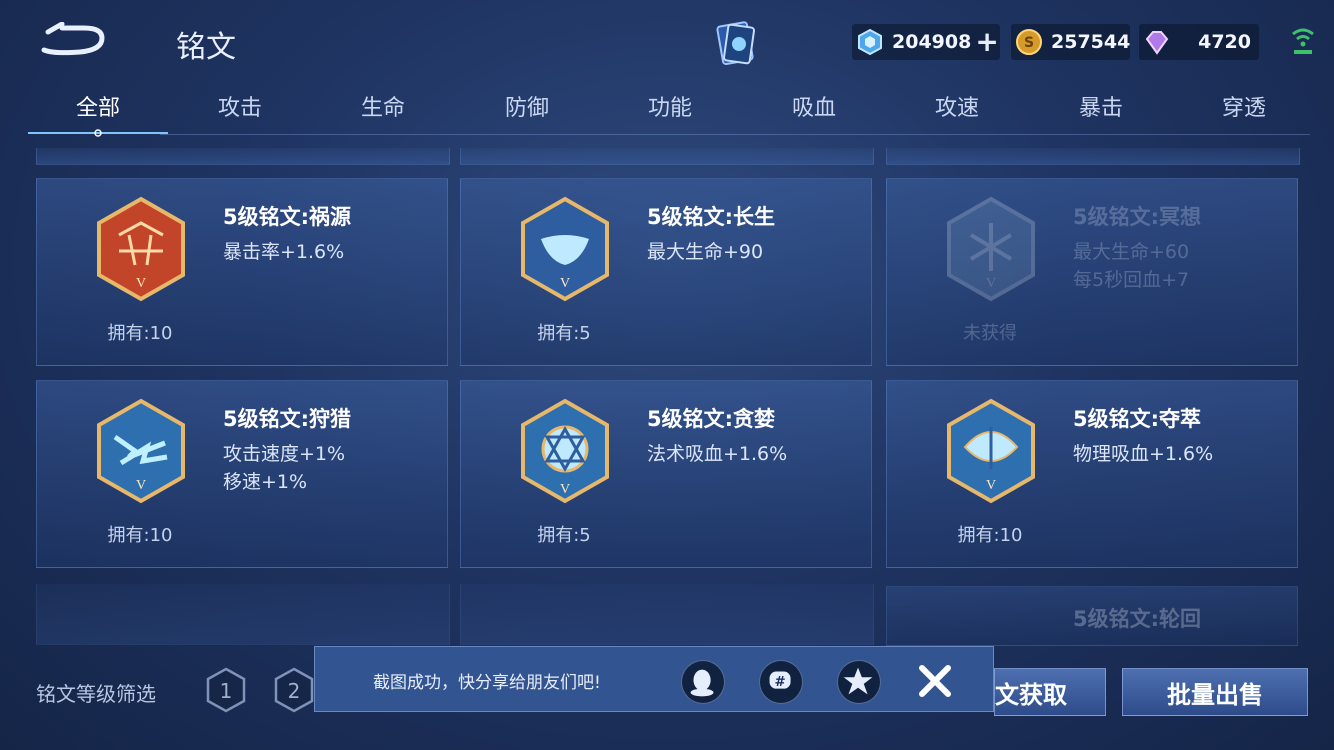 The image size is (1334, 750). What do you see at coordinates (986, 42) in the screenshot?
I see `add-currency-button: +` at bounding box center [986, 42].